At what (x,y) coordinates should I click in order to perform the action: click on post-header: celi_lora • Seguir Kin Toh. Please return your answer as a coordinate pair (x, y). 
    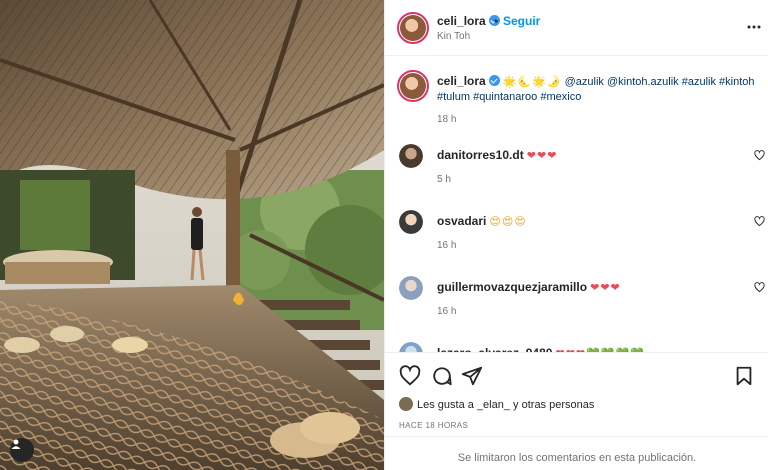
    Looking at the image, I should click on (576, 28).